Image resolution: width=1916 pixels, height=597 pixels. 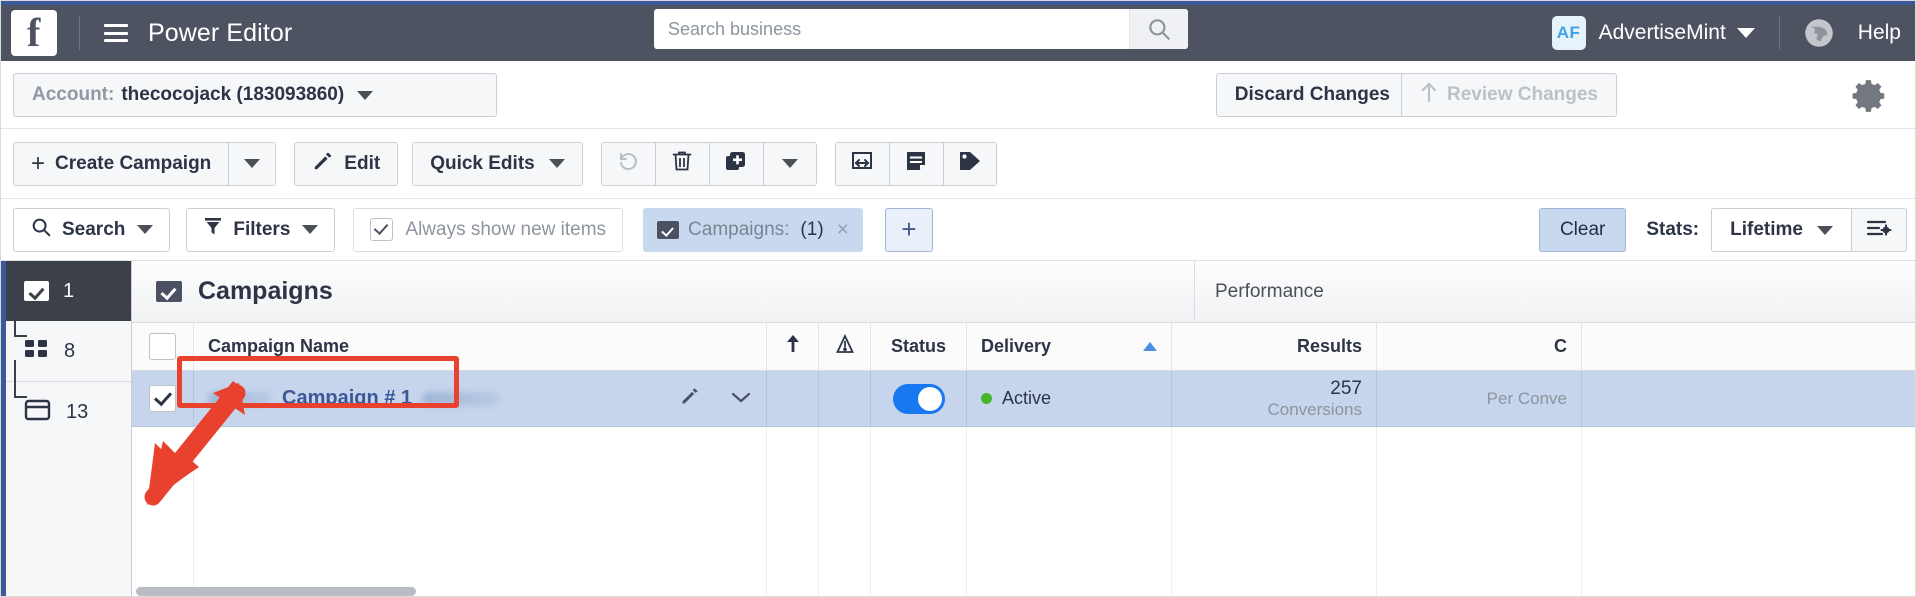 I want to click on campaign-name-cell: Campaign # 1, so click(x=480, y=398).